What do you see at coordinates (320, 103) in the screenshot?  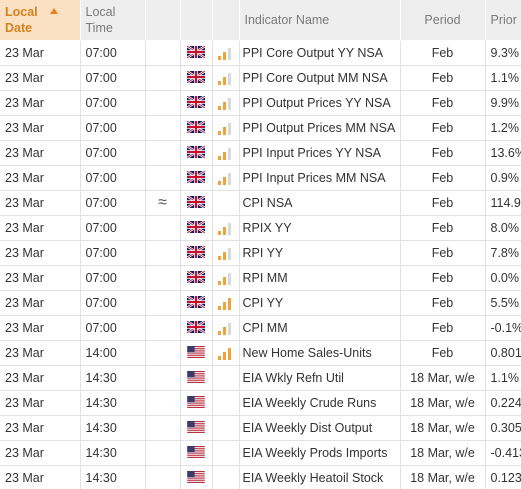 I see `indicator-name: PPI Output Prices YY NSA` at bounding box center [320, 103].